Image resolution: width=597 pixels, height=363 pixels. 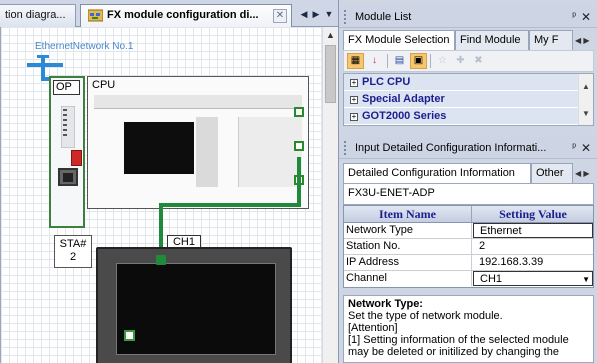 I want to click on station-number: 2, so click(x=73, y=257).